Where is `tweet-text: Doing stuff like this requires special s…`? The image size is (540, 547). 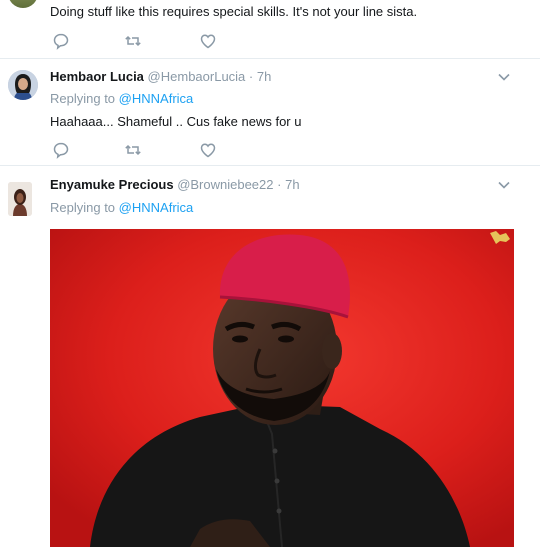 tweet-text: Doing stuff like this requires special s… is located at coordinates (234, 11).